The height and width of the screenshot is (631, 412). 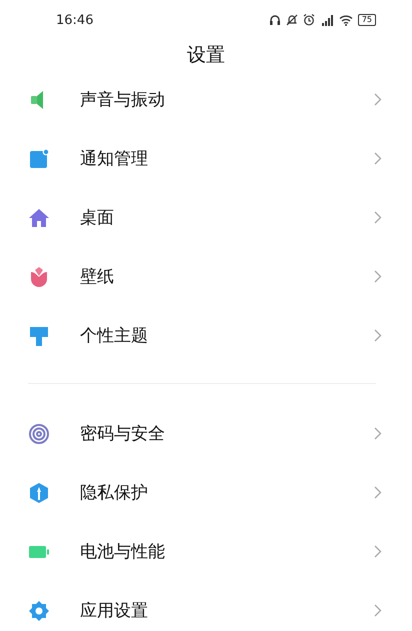 What do you see at coordinates (206, 158) in the screenshot?
I see `settings-item: 通知管理` at bounding box center [206, 158].